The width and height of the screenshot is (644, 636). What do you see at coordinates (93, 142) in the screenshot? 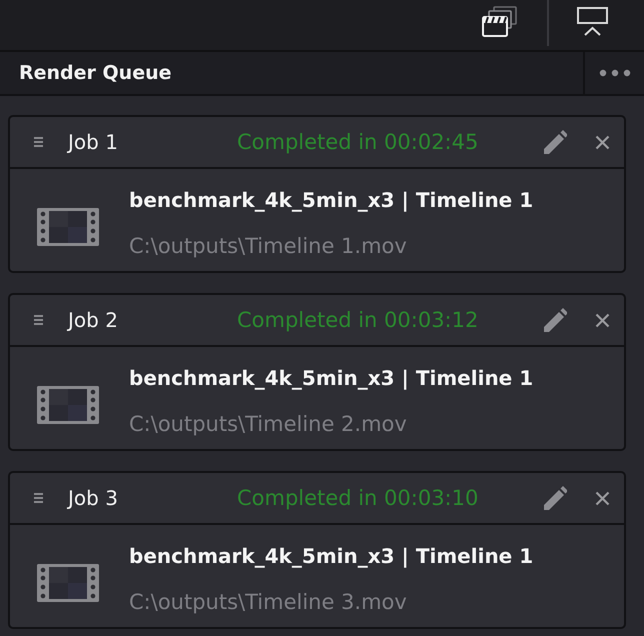
I see `job-name: Job 1` at bounding box center [93, 142].